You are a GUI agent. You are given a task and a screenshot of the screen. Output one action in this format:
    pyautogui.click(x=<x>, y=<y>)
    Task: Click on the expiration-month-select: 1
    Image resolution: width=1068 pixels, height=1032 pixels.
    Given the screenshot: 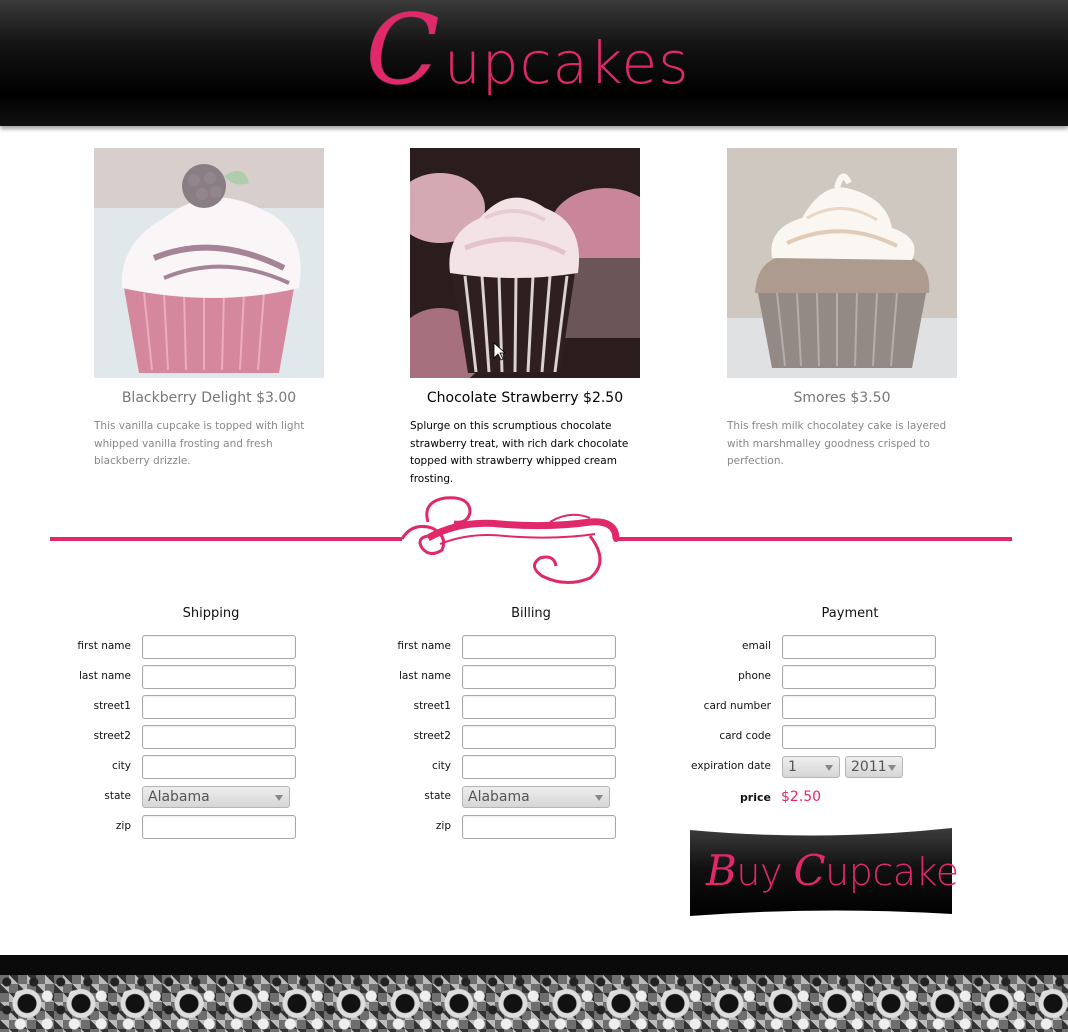 What is the action you would take?
    pyautogui.click(x=811, y=767)
    